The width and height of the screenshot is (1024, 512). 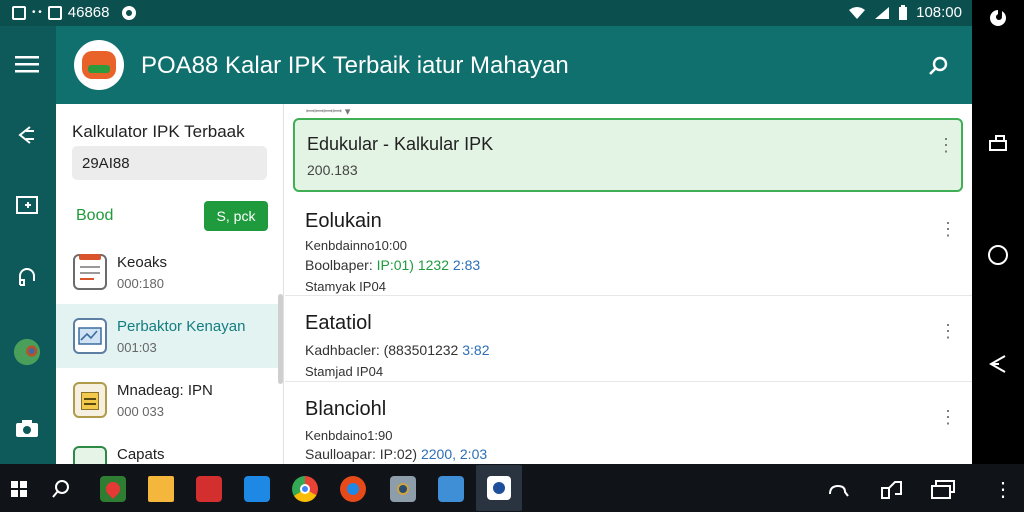 What do you see at coordinates (998, 18) in the screenshot?
I see `settings-icon` at bounding box center [998, 18].